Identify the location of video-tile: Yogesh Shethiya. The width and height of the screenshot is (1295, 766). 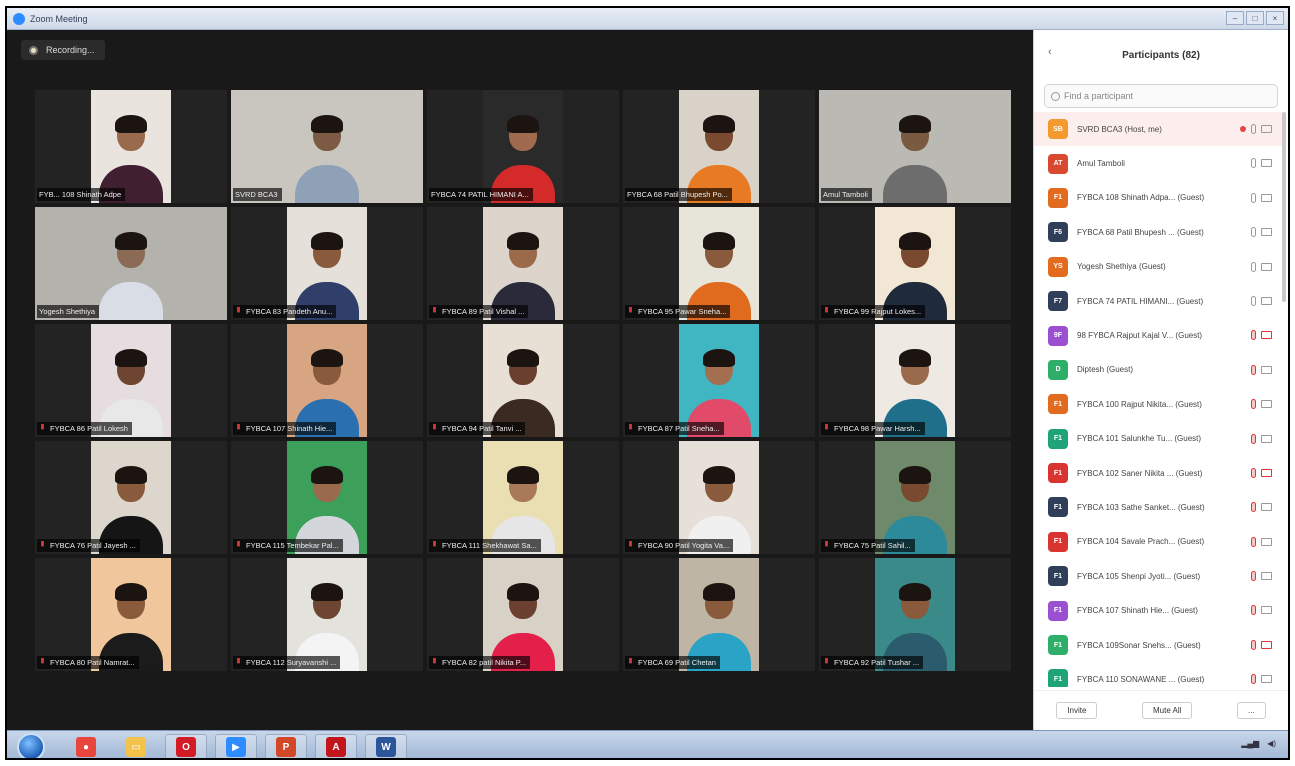
(131, 263).